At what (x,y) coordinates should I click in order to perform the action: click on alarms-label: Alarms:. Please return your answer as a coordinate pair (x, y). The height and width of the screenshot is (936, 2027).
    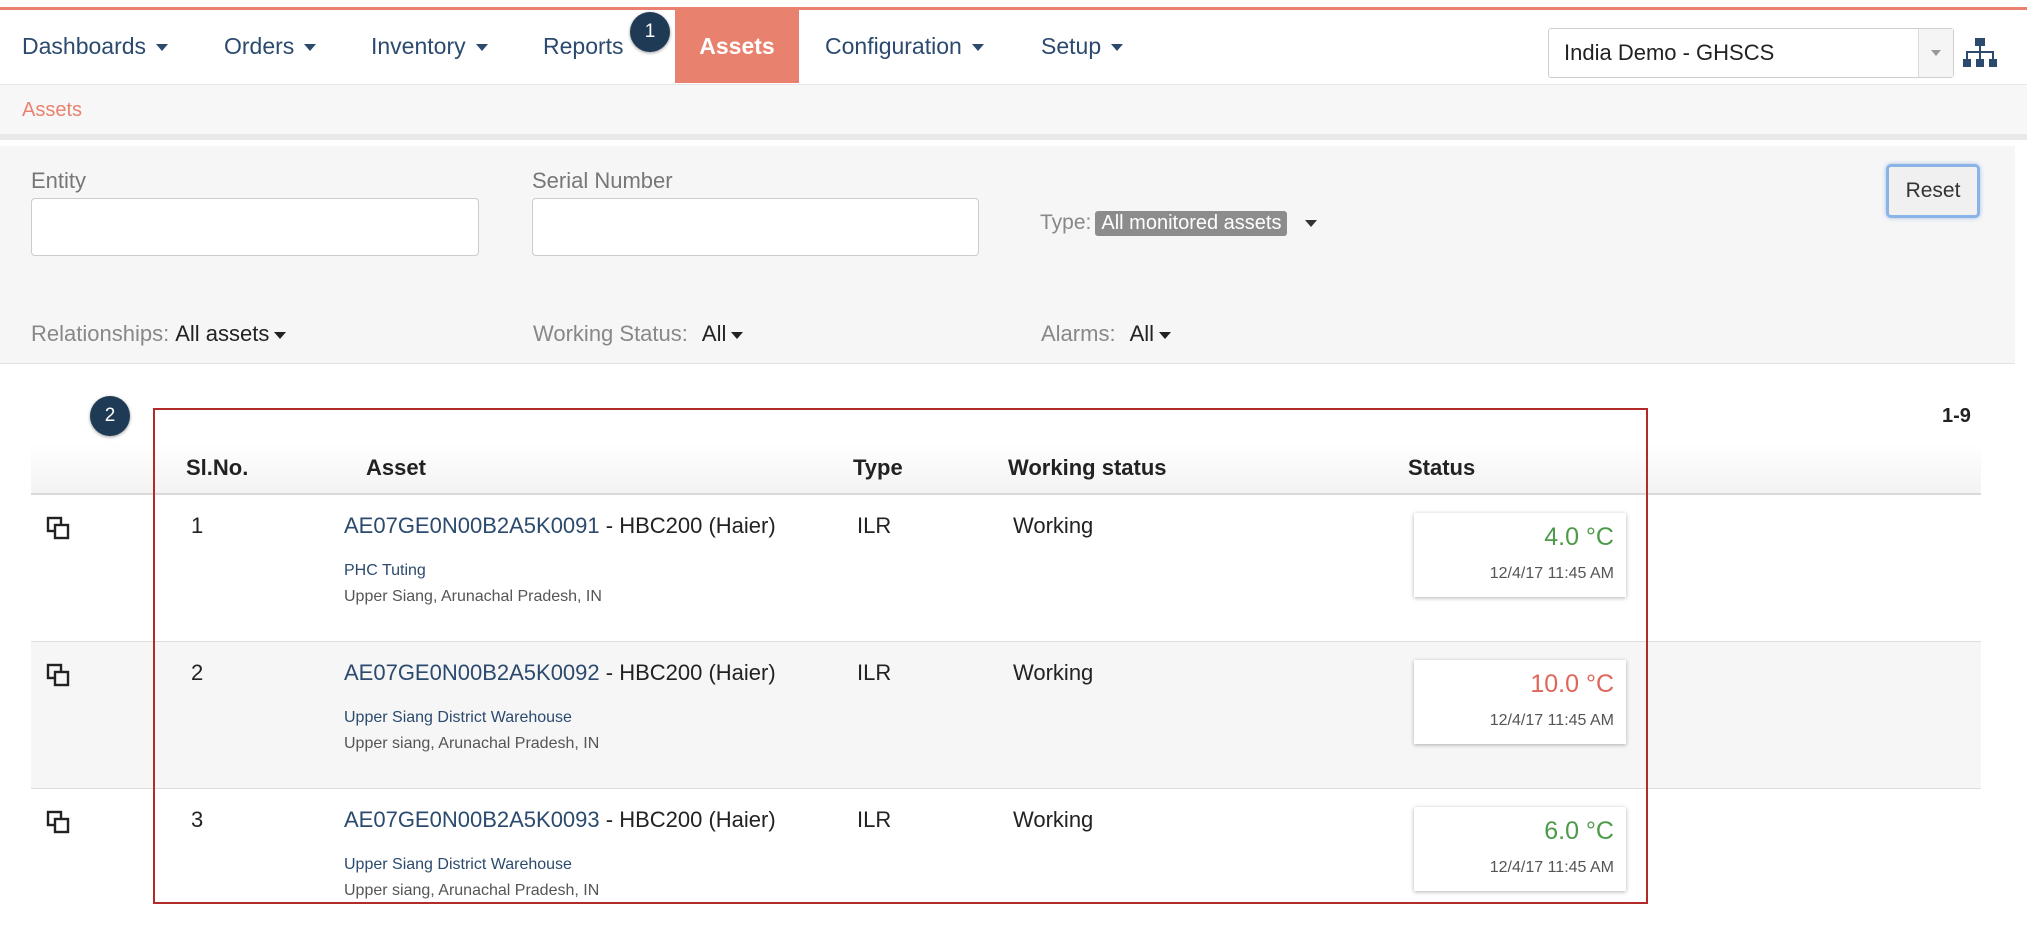
    Looking at the image, I should click on (1078, 333).